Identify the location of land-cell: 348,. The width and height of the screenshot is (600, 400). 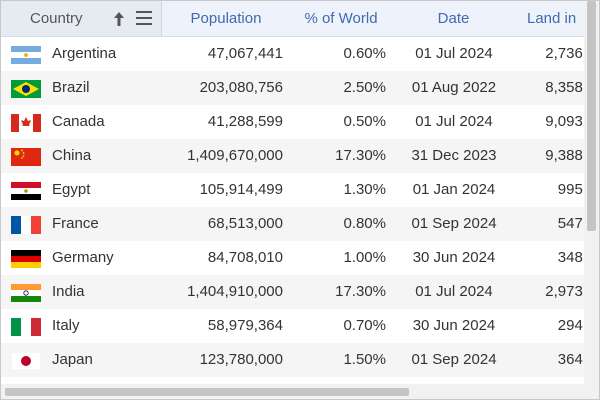
(572, 257).